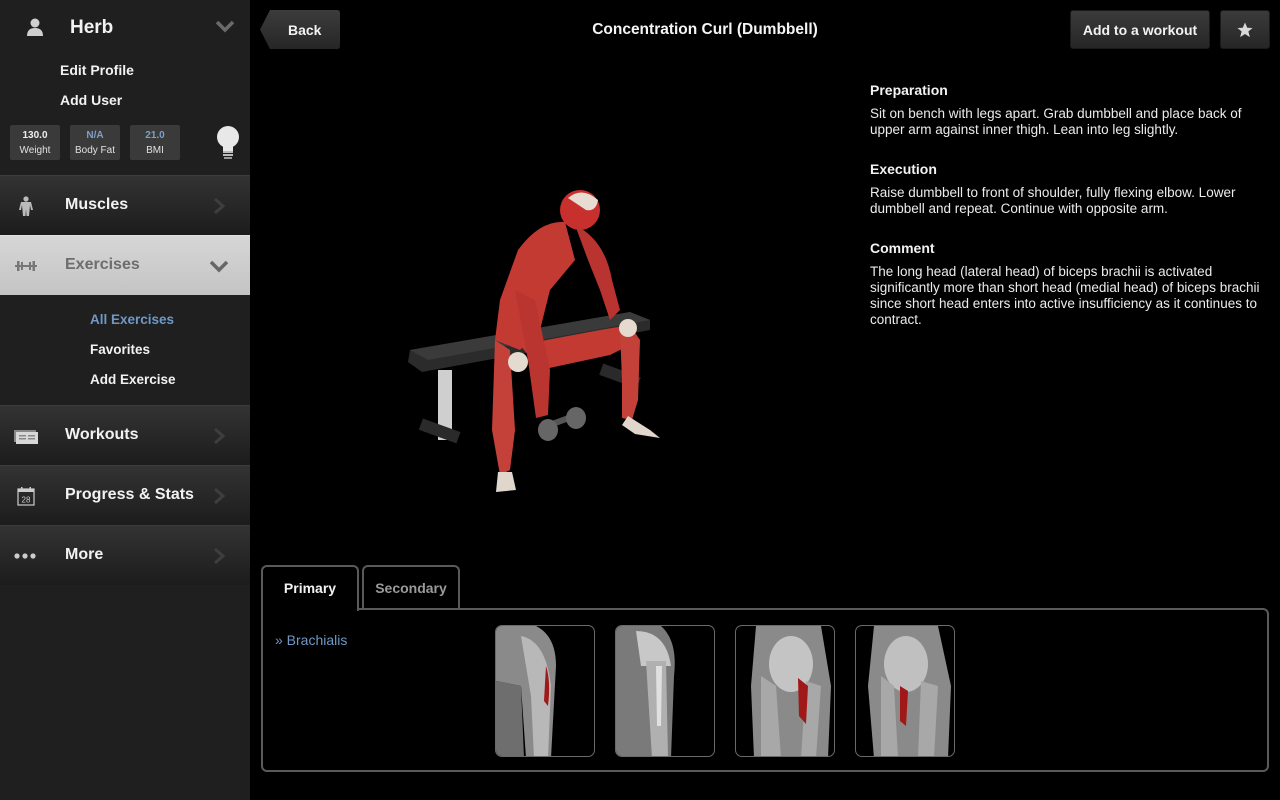 The height and width of the screenshot is (800, 1280). I want to click on sub-link-favorites: Favorites, so click(120, 349).